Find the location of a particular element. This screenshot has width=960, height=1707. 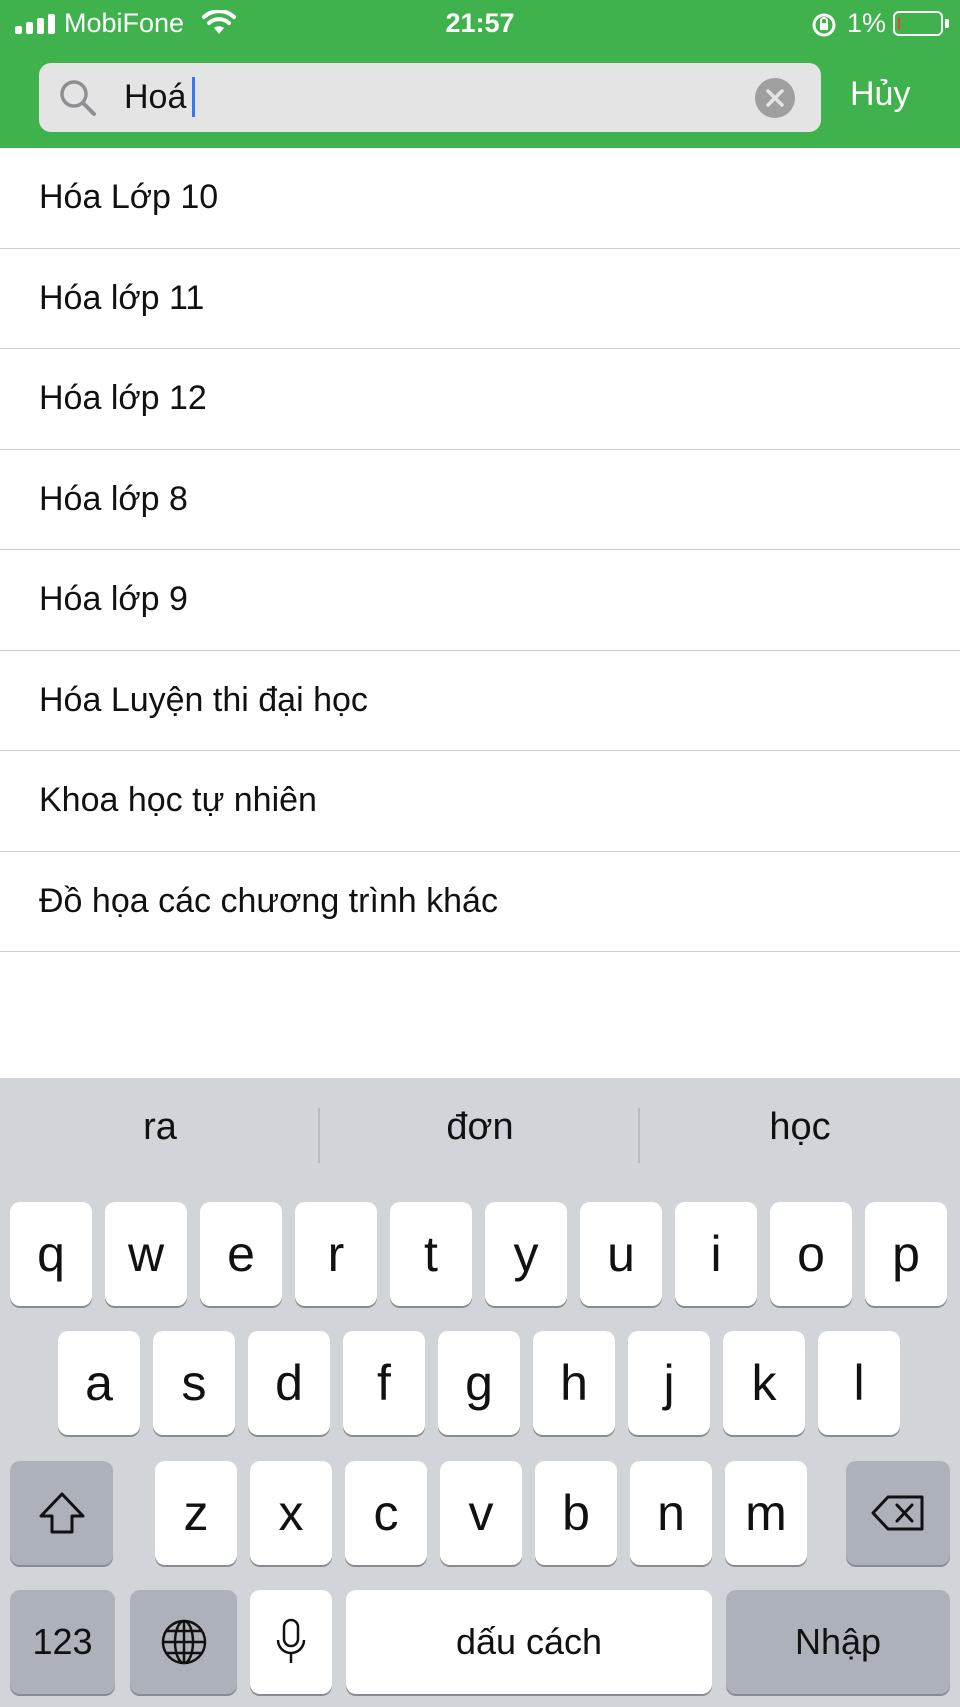

result-item: Hóa Luyện thi đại học is located at coordinates (480, 701).